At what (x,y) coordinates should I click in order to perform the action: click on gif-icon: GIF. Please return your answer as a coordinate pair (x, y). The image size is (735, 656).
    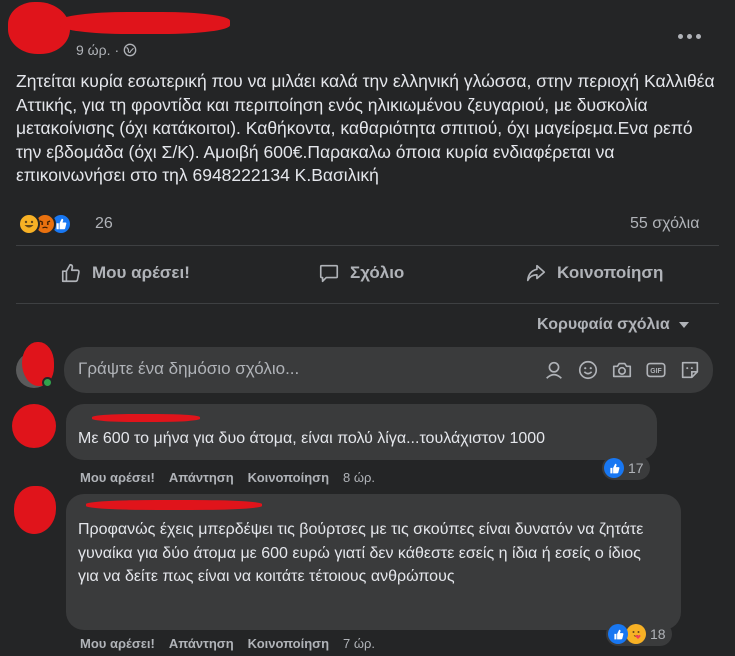
    Looking at the image, I should click on (656, 370).